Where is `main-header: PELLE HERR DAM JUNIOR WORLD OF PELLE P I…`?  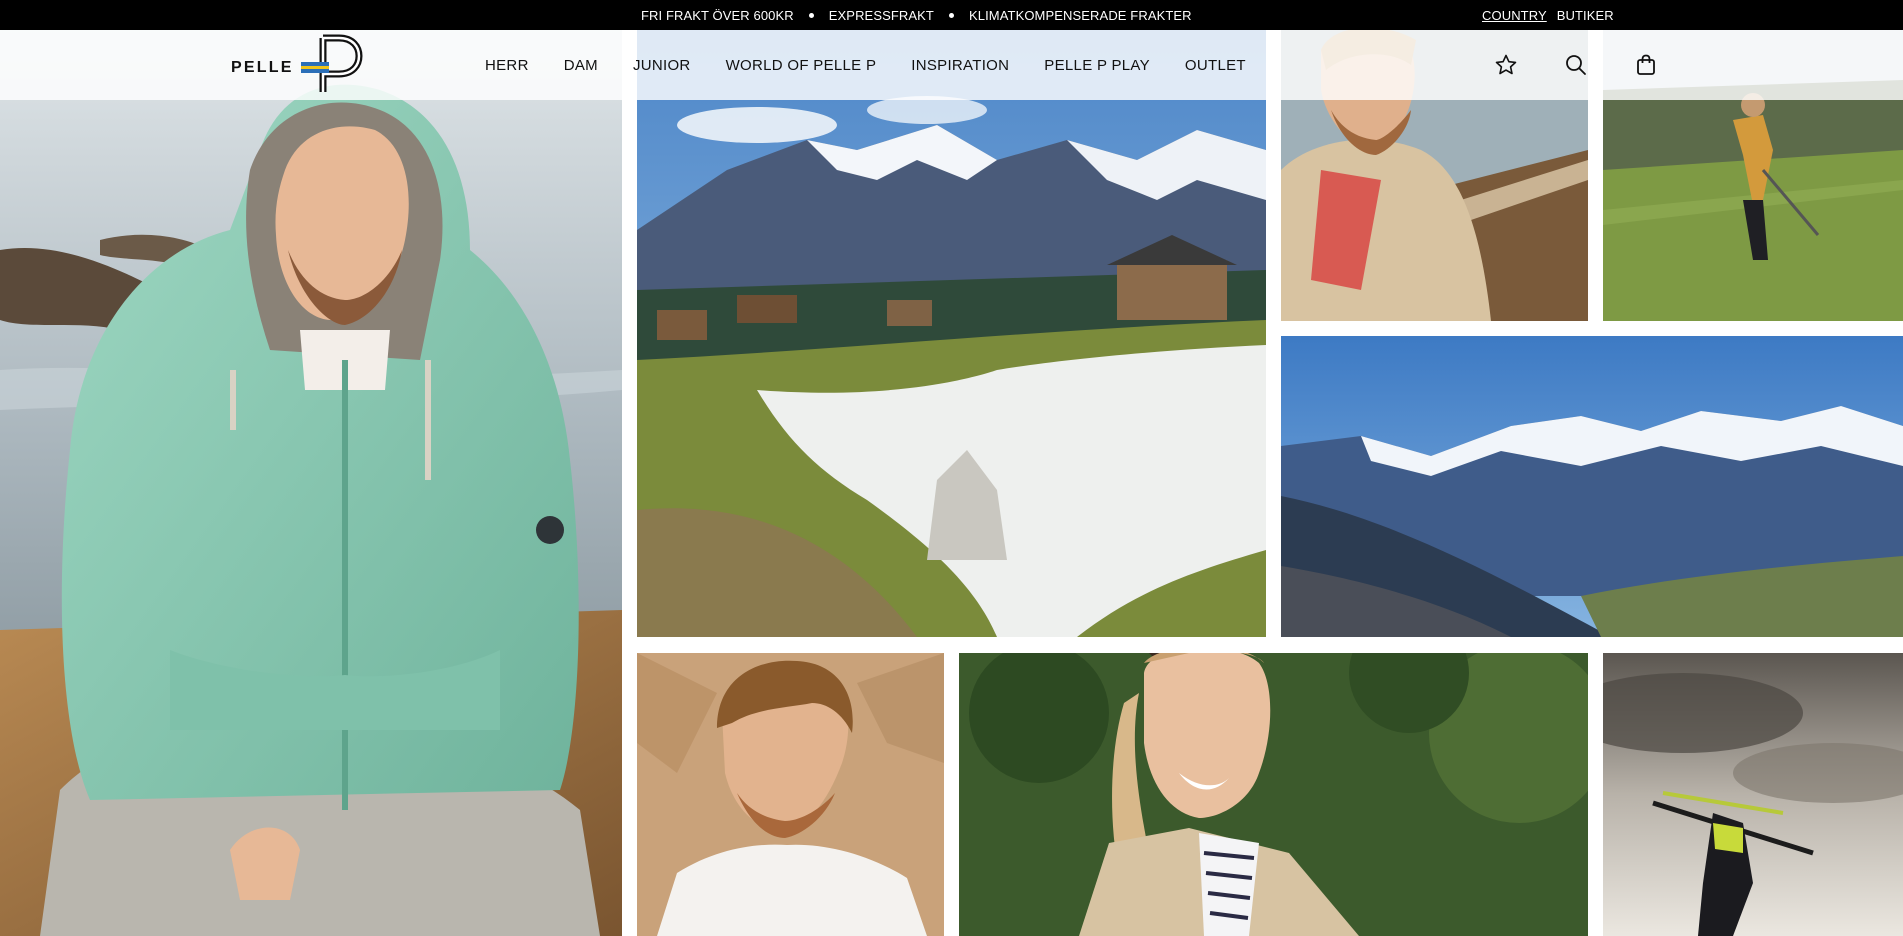 main-header: PELLE HERR DAM JUNIOR WORLD OF PELLE P I… is located at coordinates (951, 65).